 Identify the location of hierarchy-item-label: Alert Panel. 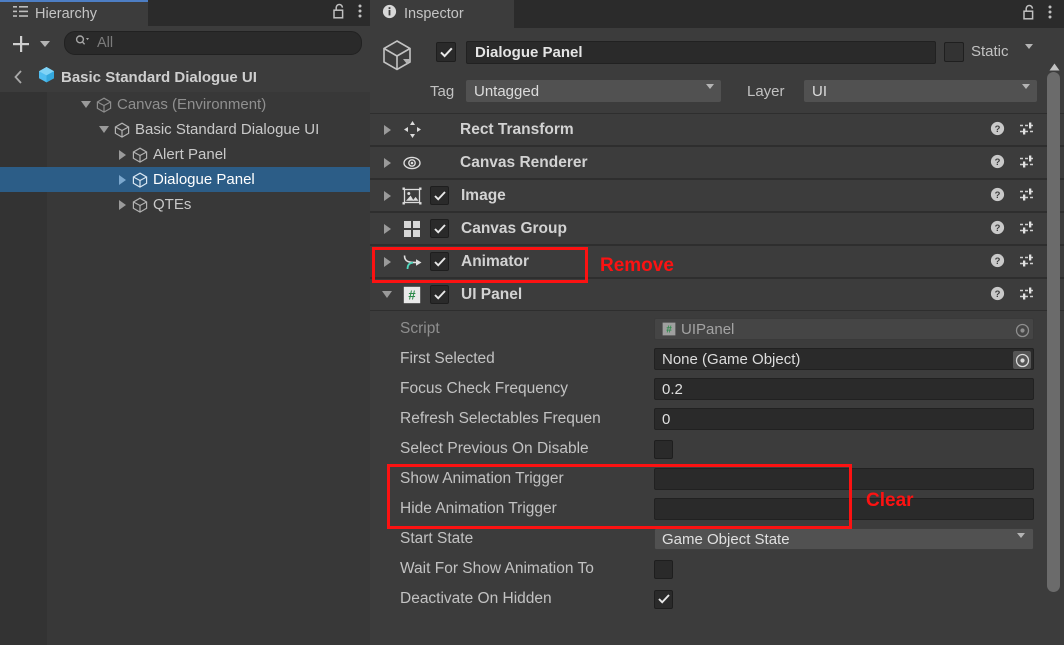
(190, 154).